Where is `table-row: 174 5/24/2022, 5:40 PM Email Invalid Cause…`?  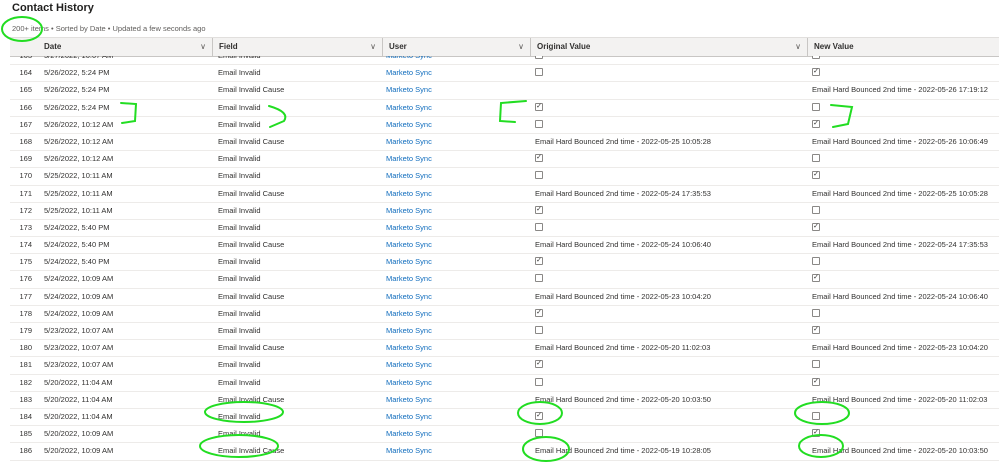 table-row: 174 5/24/2022, 5:40 PM Email Invalid Cause… is located at coordinates (504, 246).